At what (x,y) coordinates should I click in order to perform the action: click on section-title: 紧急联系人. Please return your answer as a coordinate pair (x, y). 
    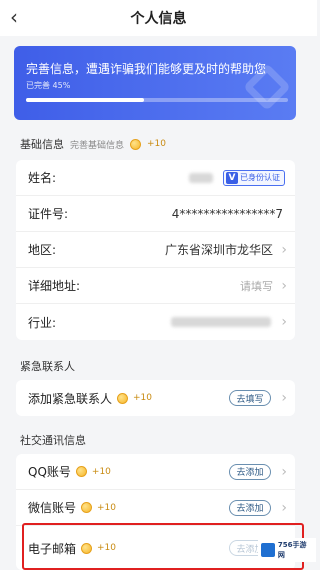
    Looking at the image, I should click on (47, 366).